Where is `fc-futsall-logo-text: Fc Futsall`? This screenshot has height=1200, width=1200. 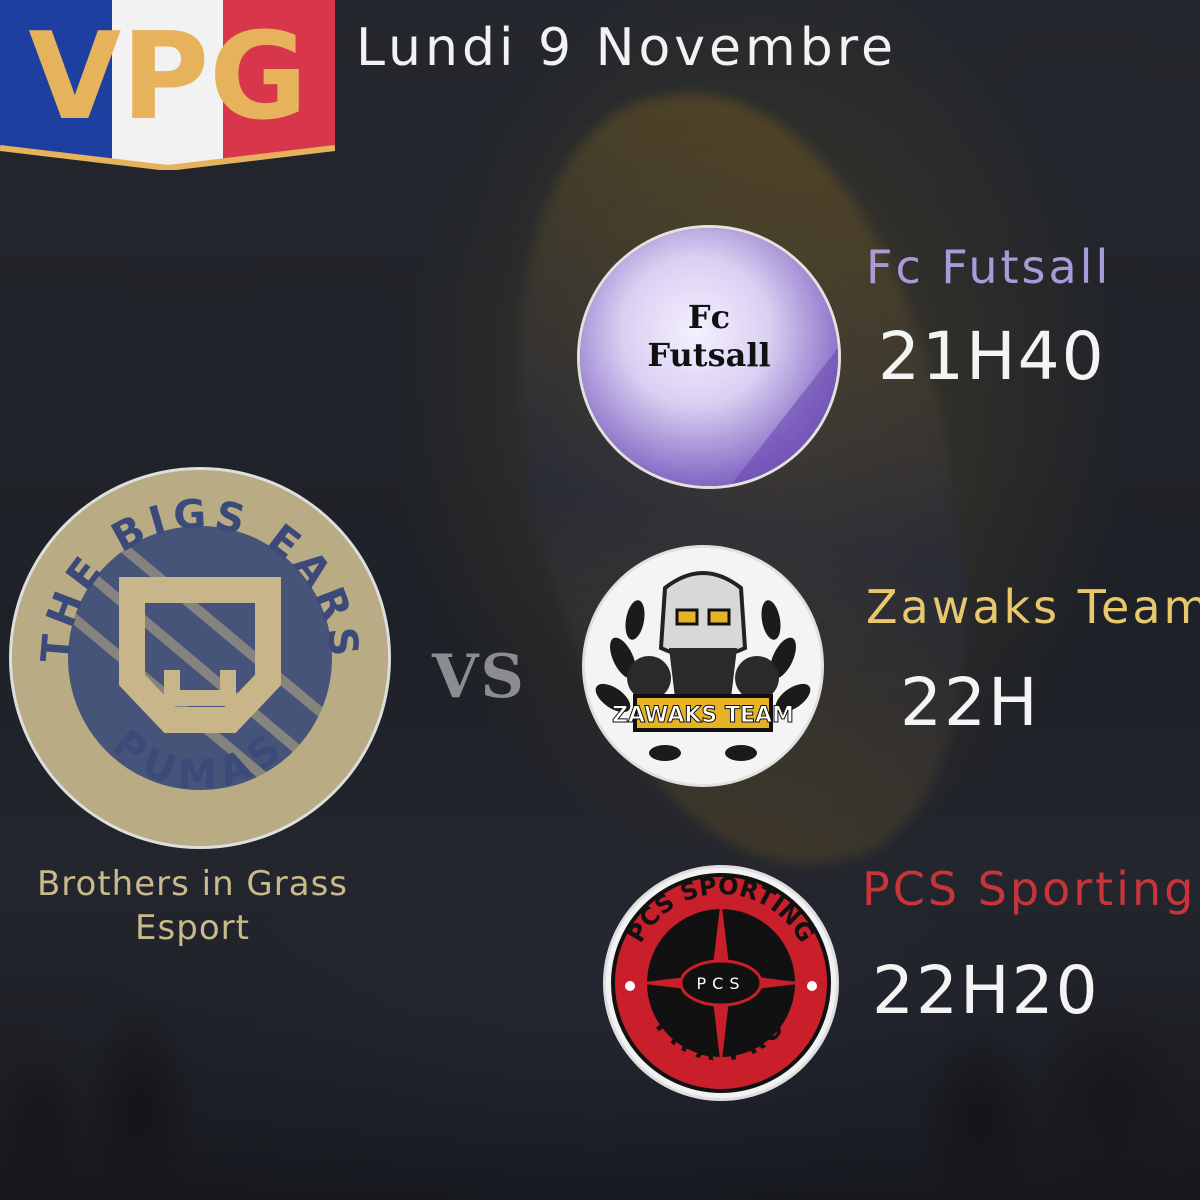 fc-futsall-logo-text: Fc Futsall is located at coordinates (709, 336).